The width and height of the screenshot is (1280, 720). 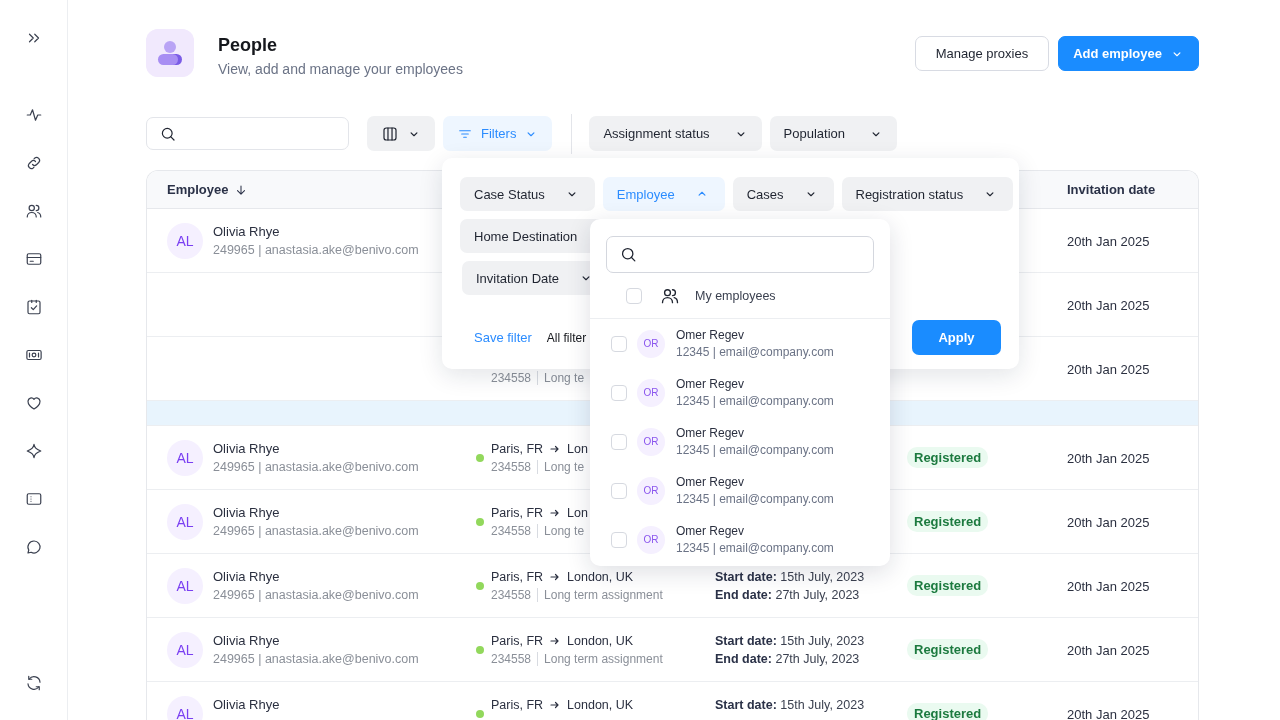 I want to click on page-subtitle: View, add and manage your employees, so click(x=340, y=69).